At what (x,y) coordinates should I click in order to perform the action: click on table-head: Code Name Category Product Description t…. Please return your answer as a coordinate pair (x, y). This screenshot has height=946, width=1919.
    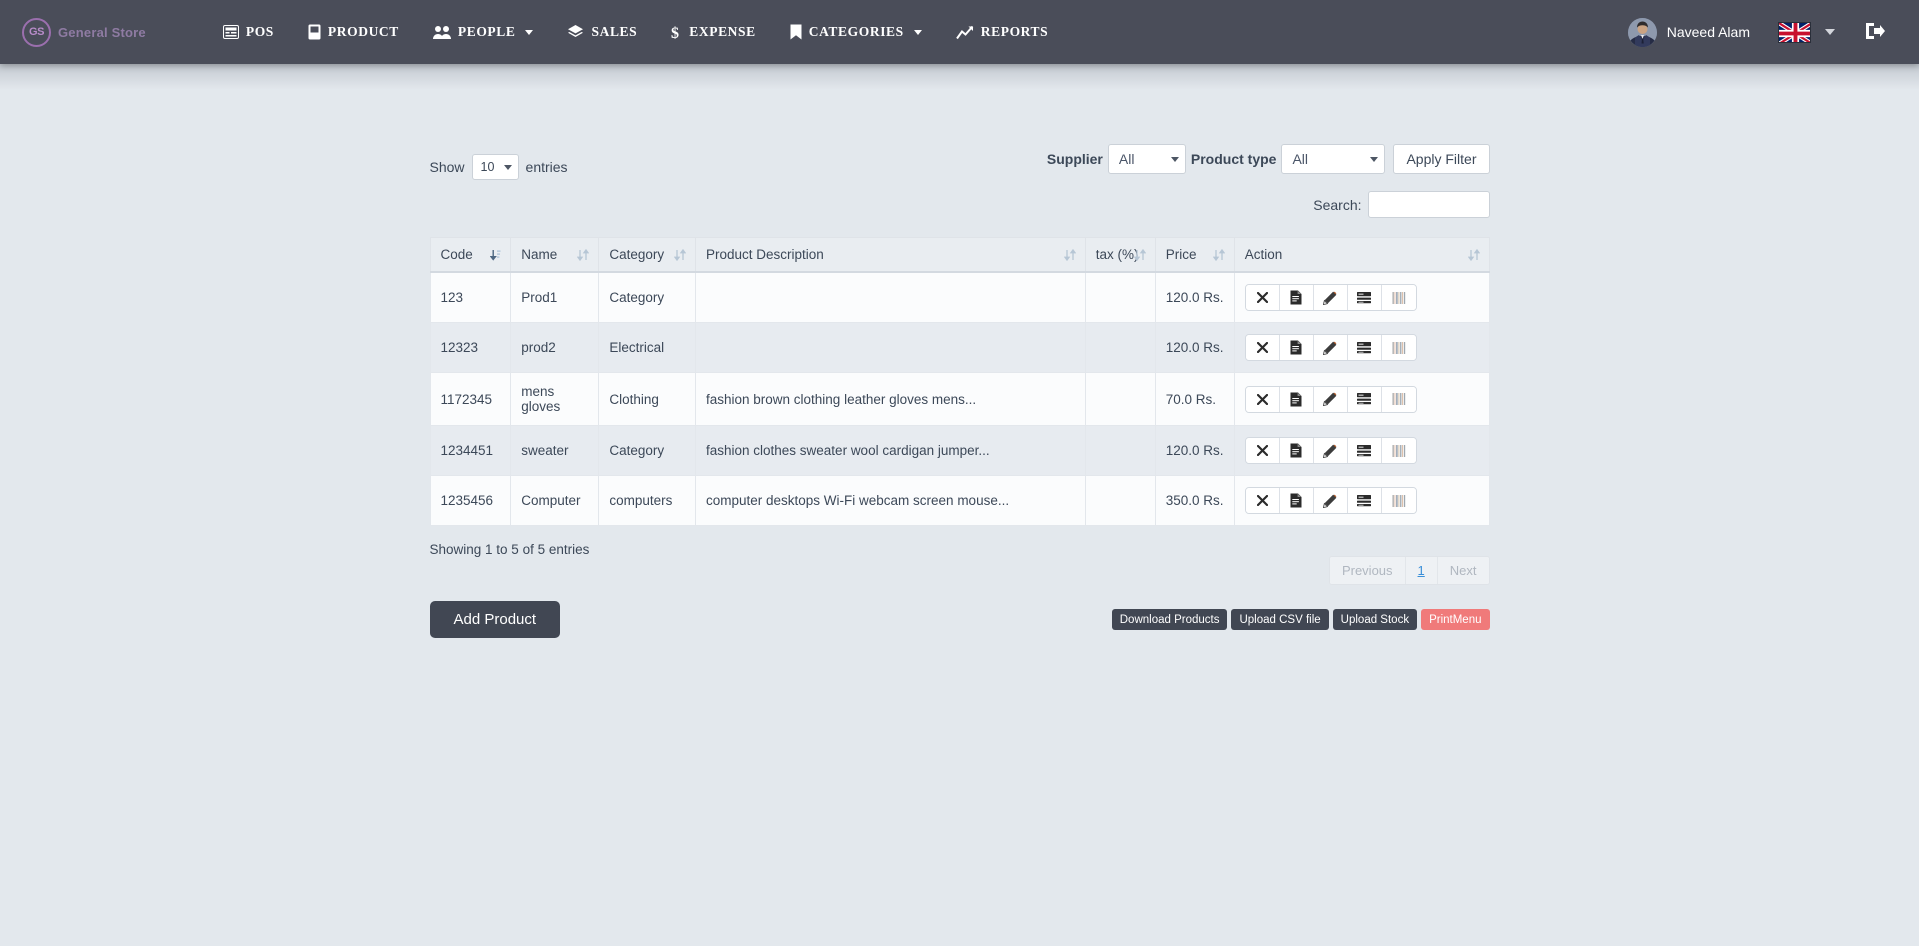
    Looking at the image, I should click on (959, 255).